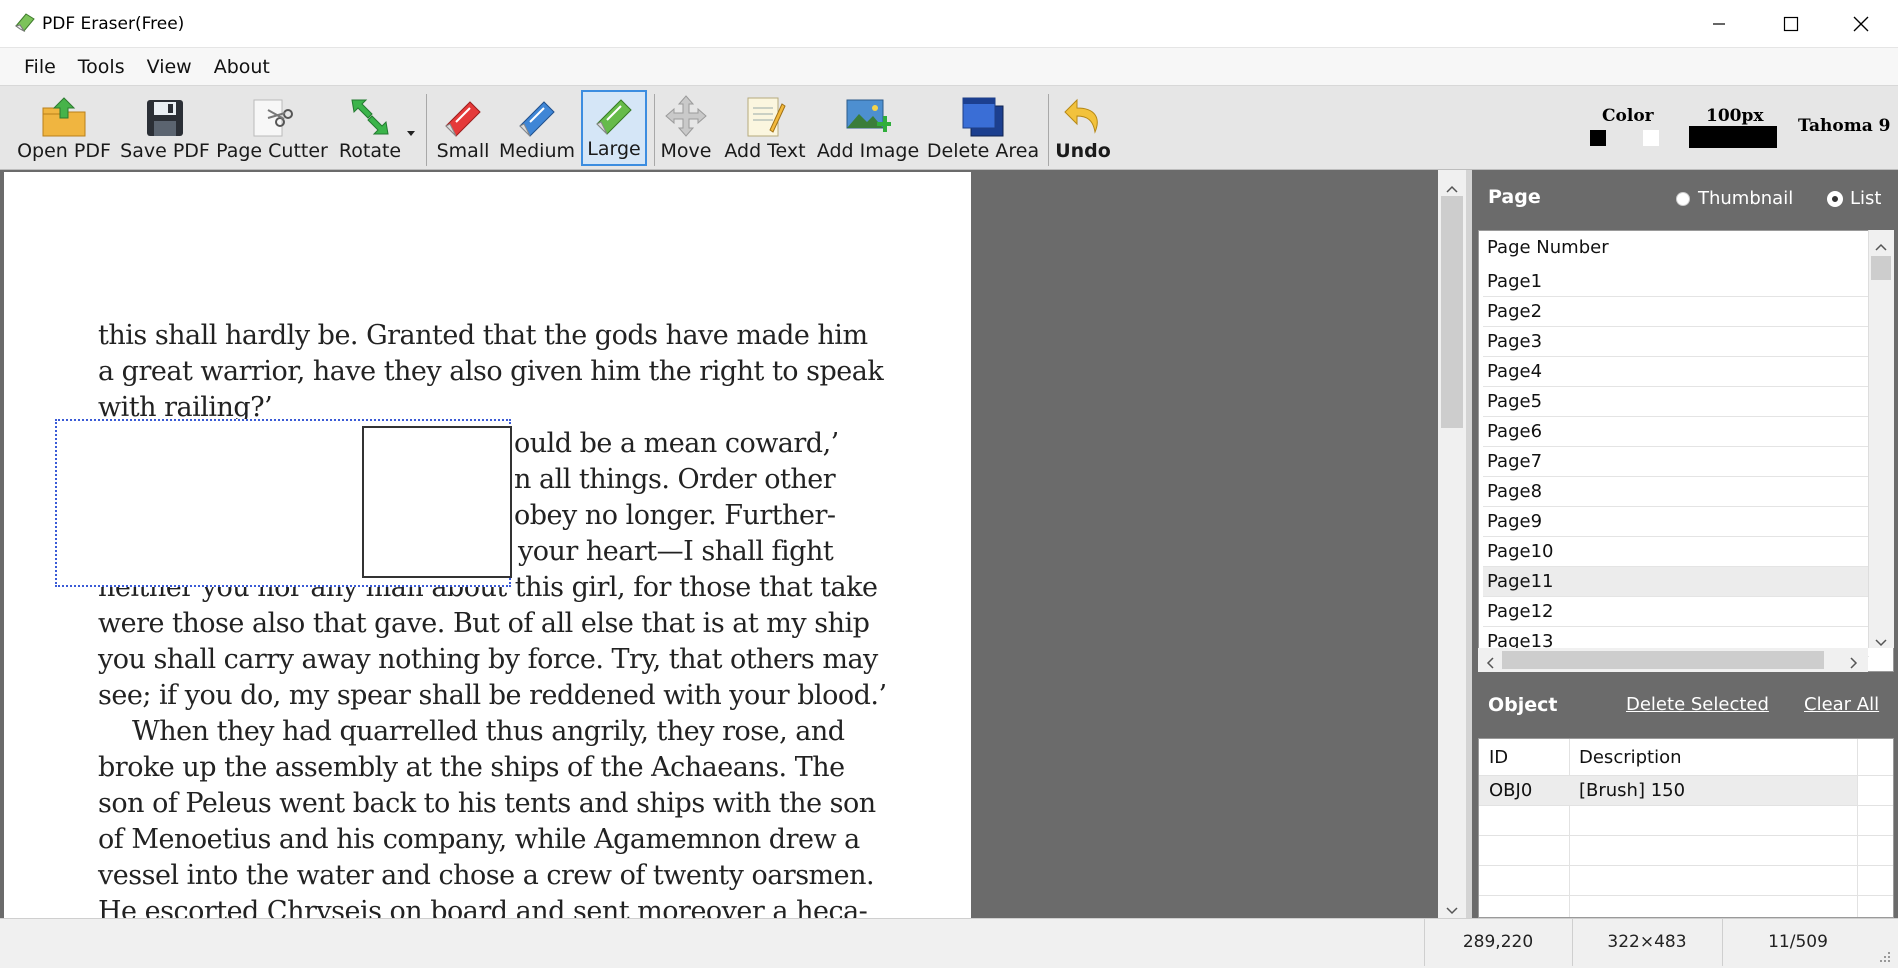  Describe the element at coordinates (1676, 492) in the screenshot. I see `page-list-item: Page8` at that location.